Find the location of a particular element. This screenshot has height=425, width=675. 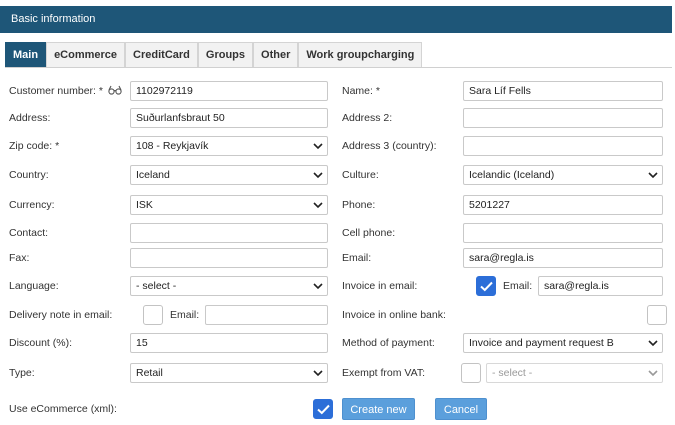

address2-label: Address 2: is located at coordinates (367, 118).